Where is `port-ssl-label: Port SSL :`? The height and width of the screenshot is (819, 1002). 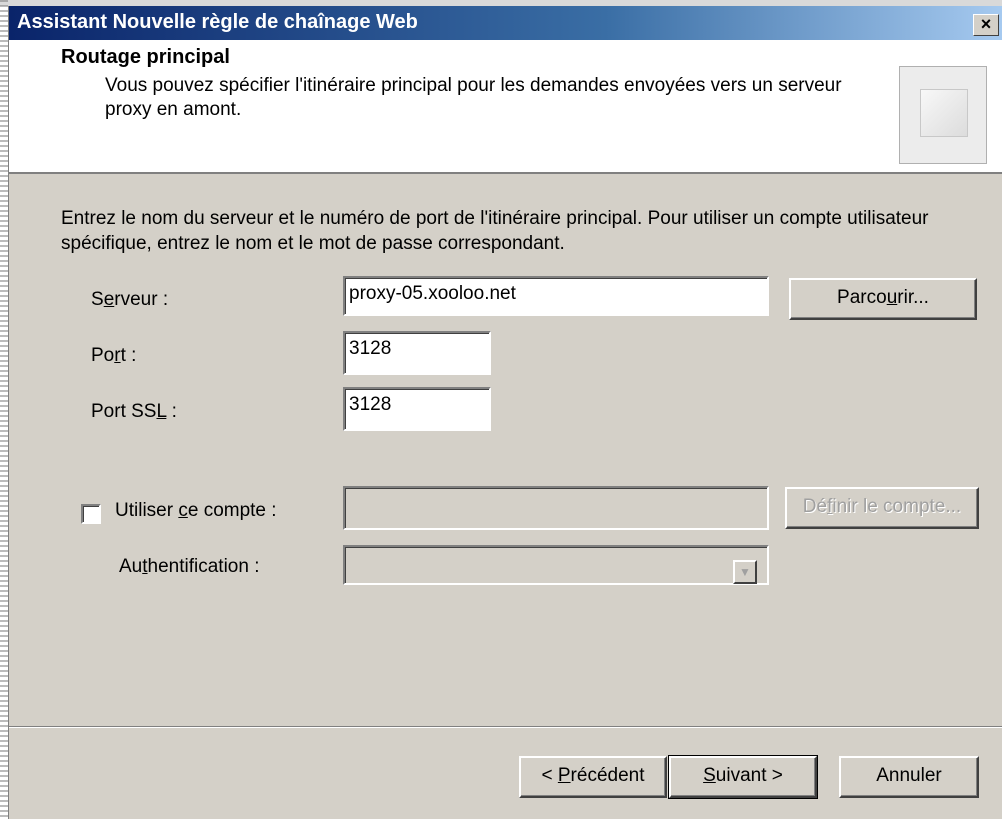 port-ssl-label: Port SSL : is located at coordinates (134, 411).